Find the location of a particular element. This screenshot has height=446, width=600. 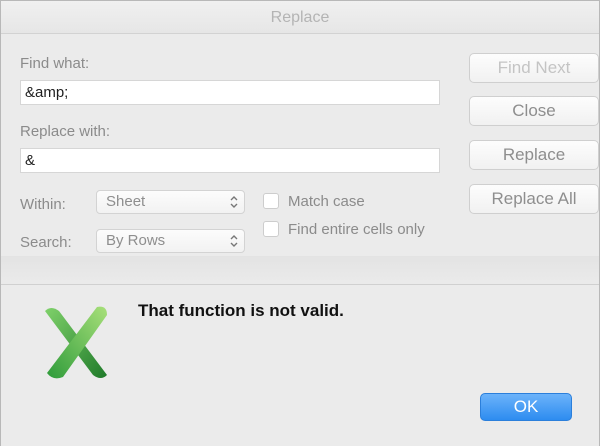

find-what-label: Find what: is located at coordinates (55, 63).